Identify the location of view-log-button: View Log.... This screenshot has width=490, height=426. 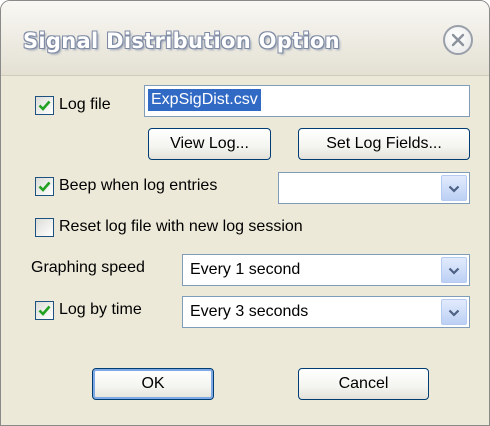
(209, 144).